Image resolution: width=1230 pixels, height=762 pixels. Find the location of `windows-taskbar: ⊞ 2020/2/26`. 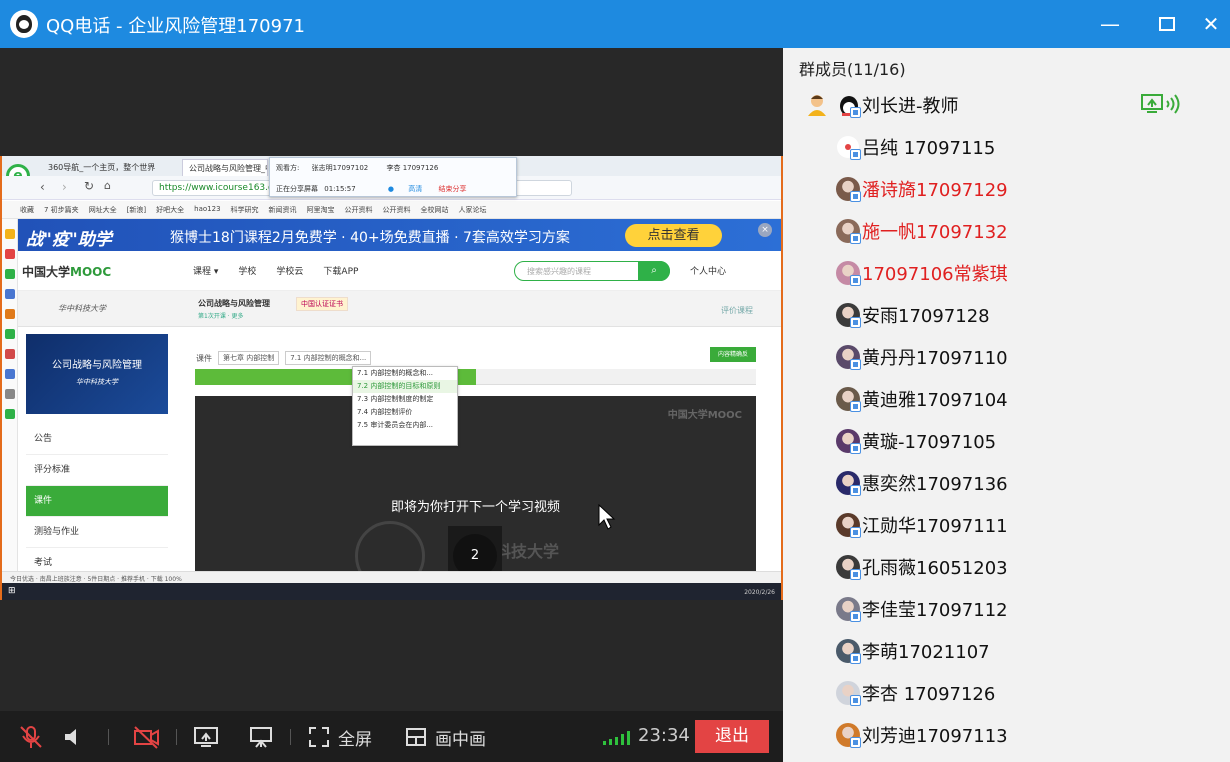

windows-taskbar: ⊞ 2020/2/26 is located at coordinates (391, 591).